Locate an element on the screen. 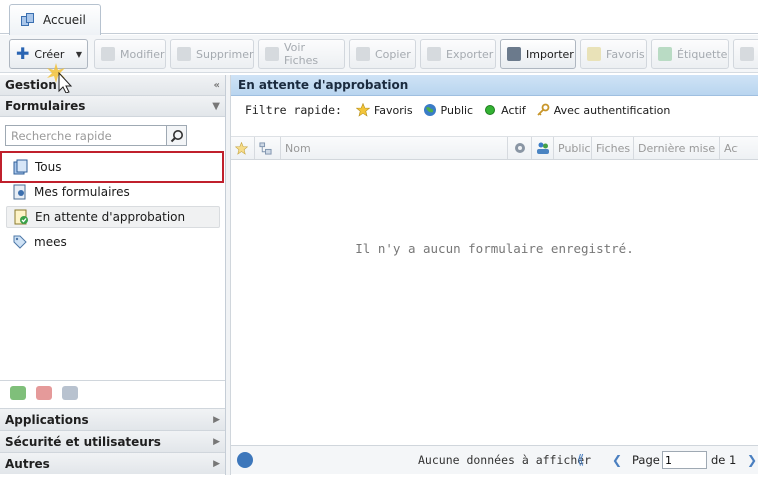  filter-active: Actif is located at coordinates (504, 110).